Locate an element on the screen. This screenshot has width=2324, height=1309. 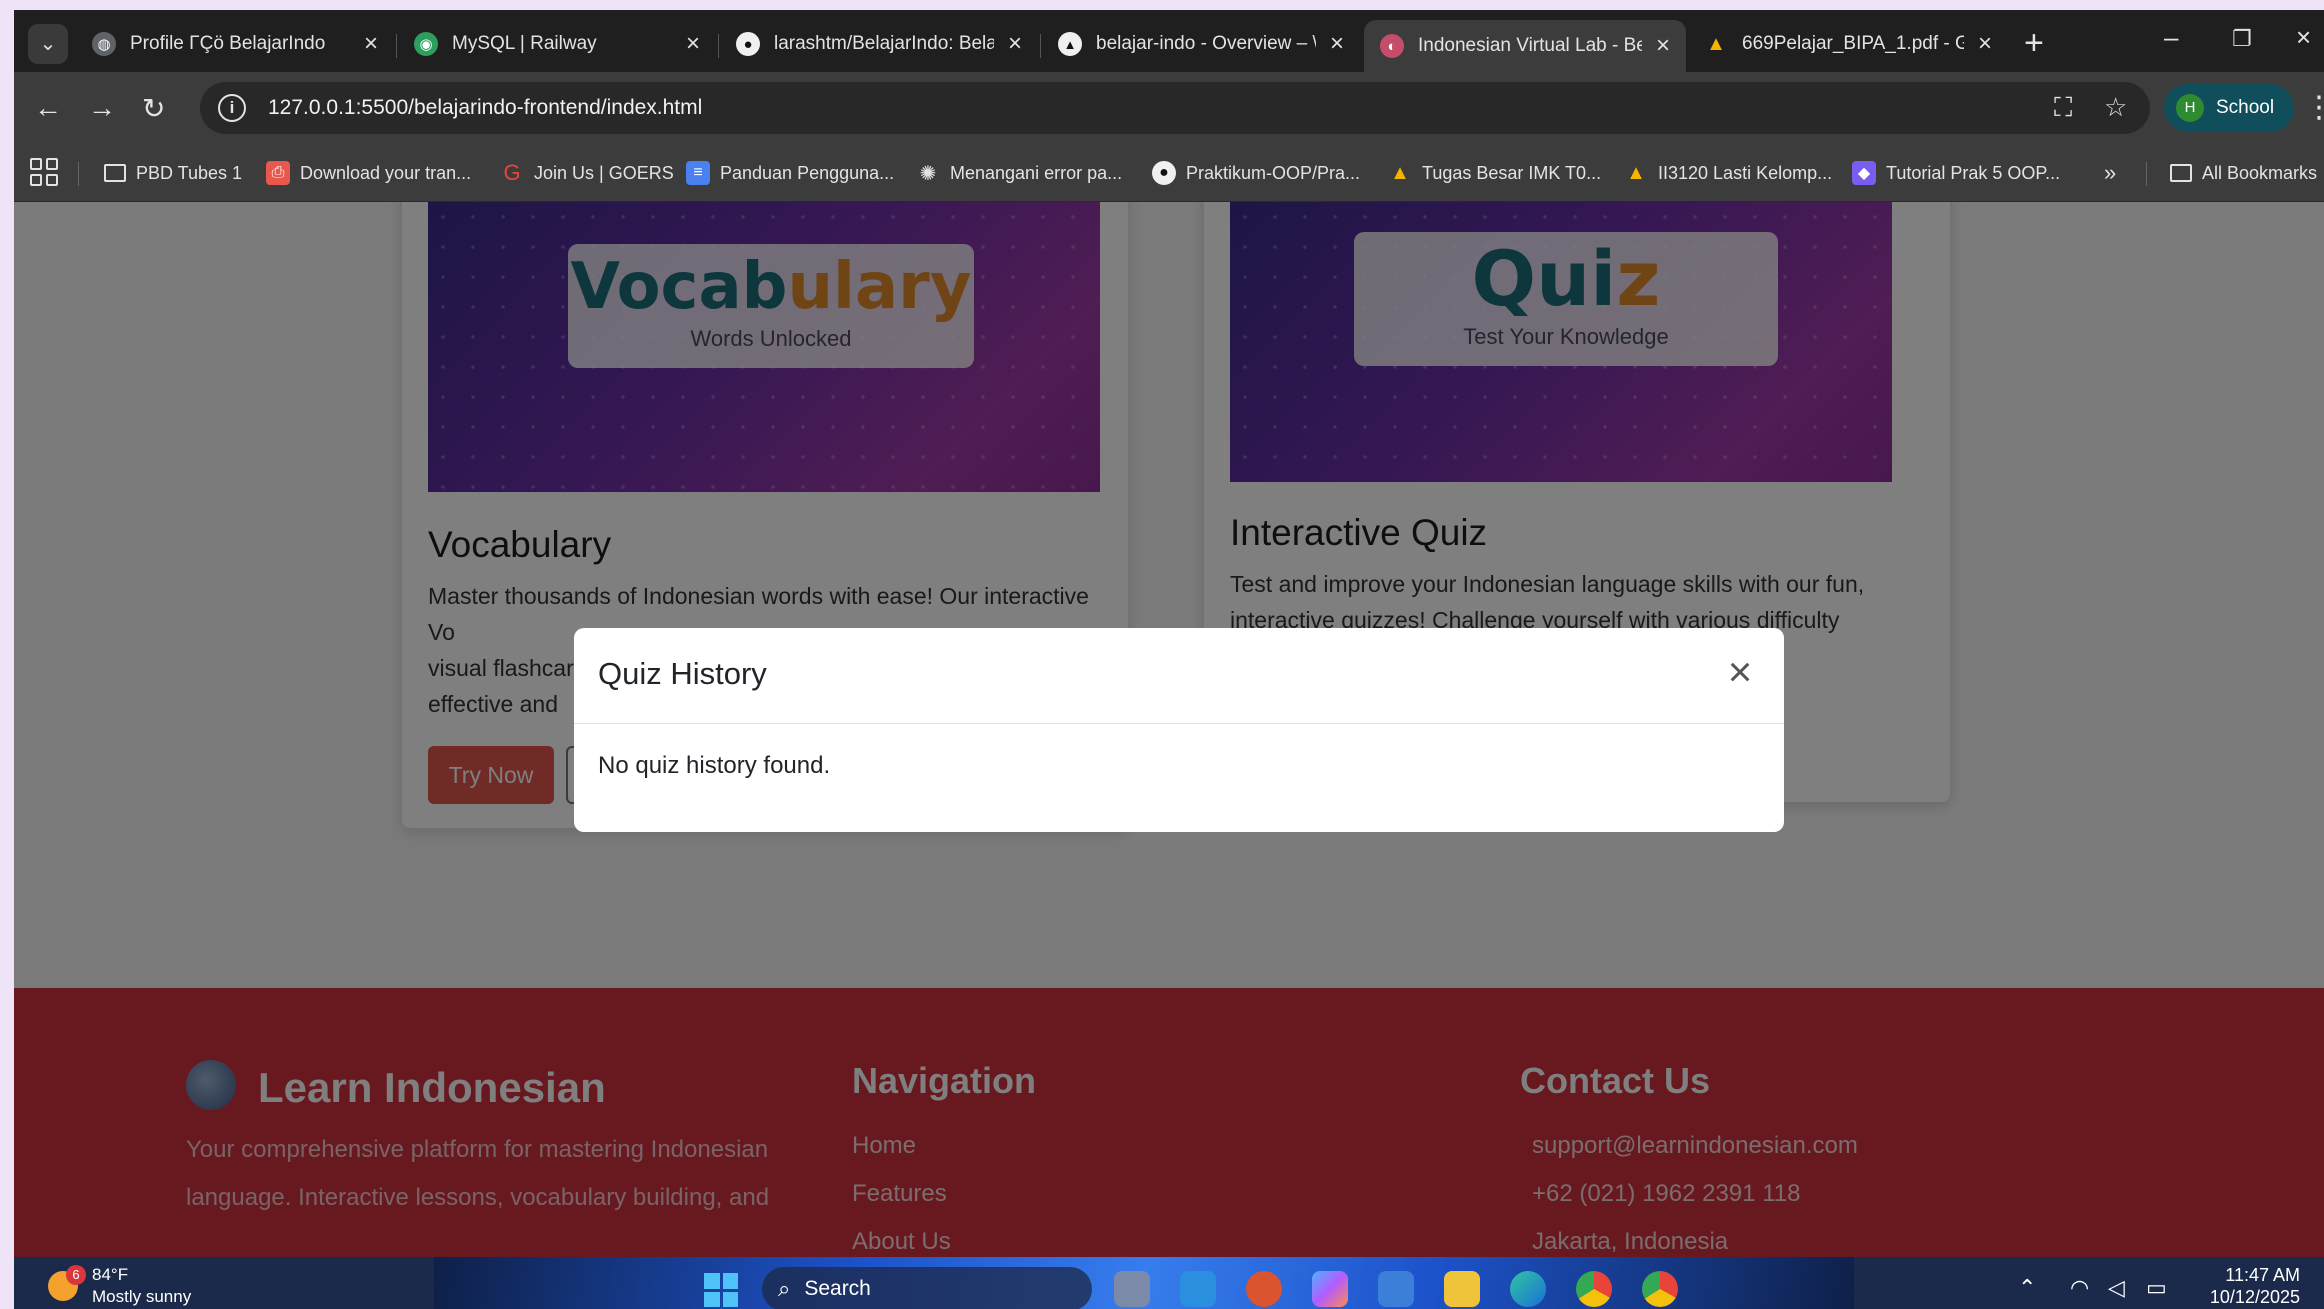
tab-pdf: ▲ 669Pelajar_BIPA_1.pdf - Go × is located at coordinates (1848, 44).